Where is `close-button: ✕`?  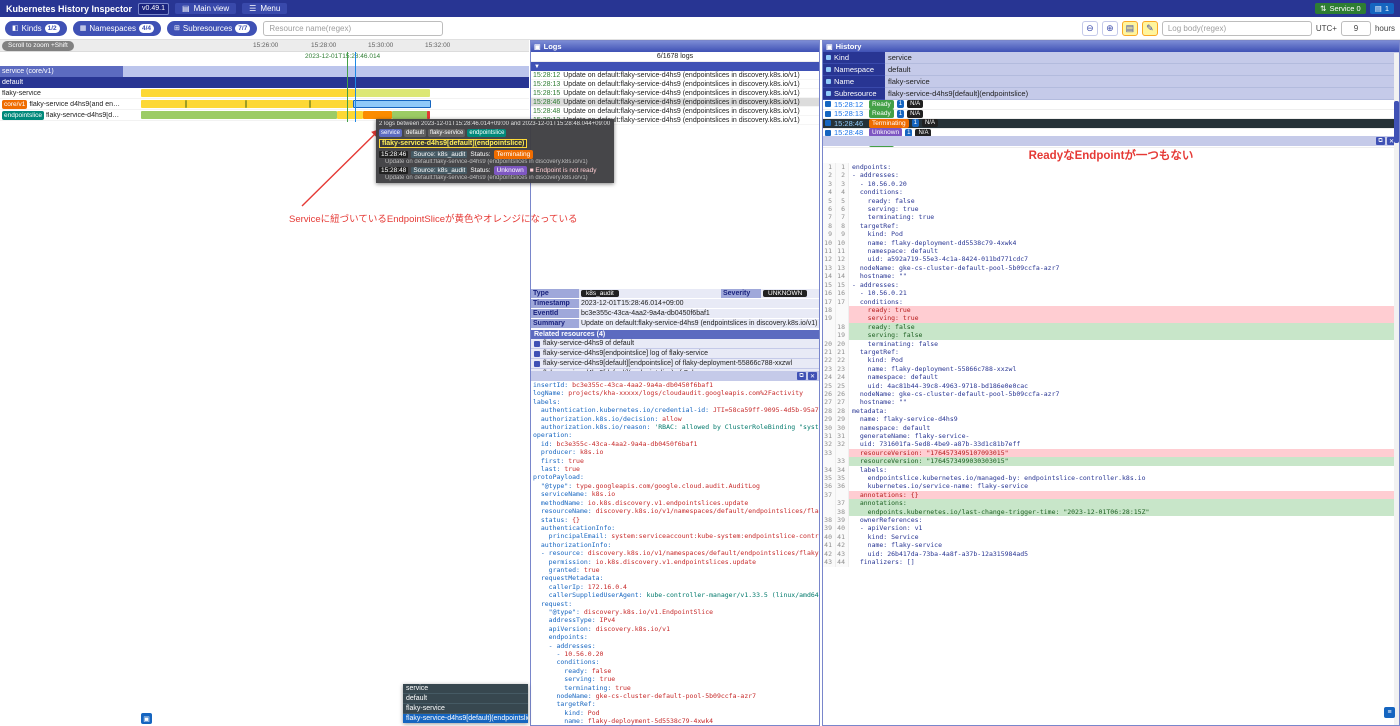 close-button: ✕ is located at coordinates (812, 376).